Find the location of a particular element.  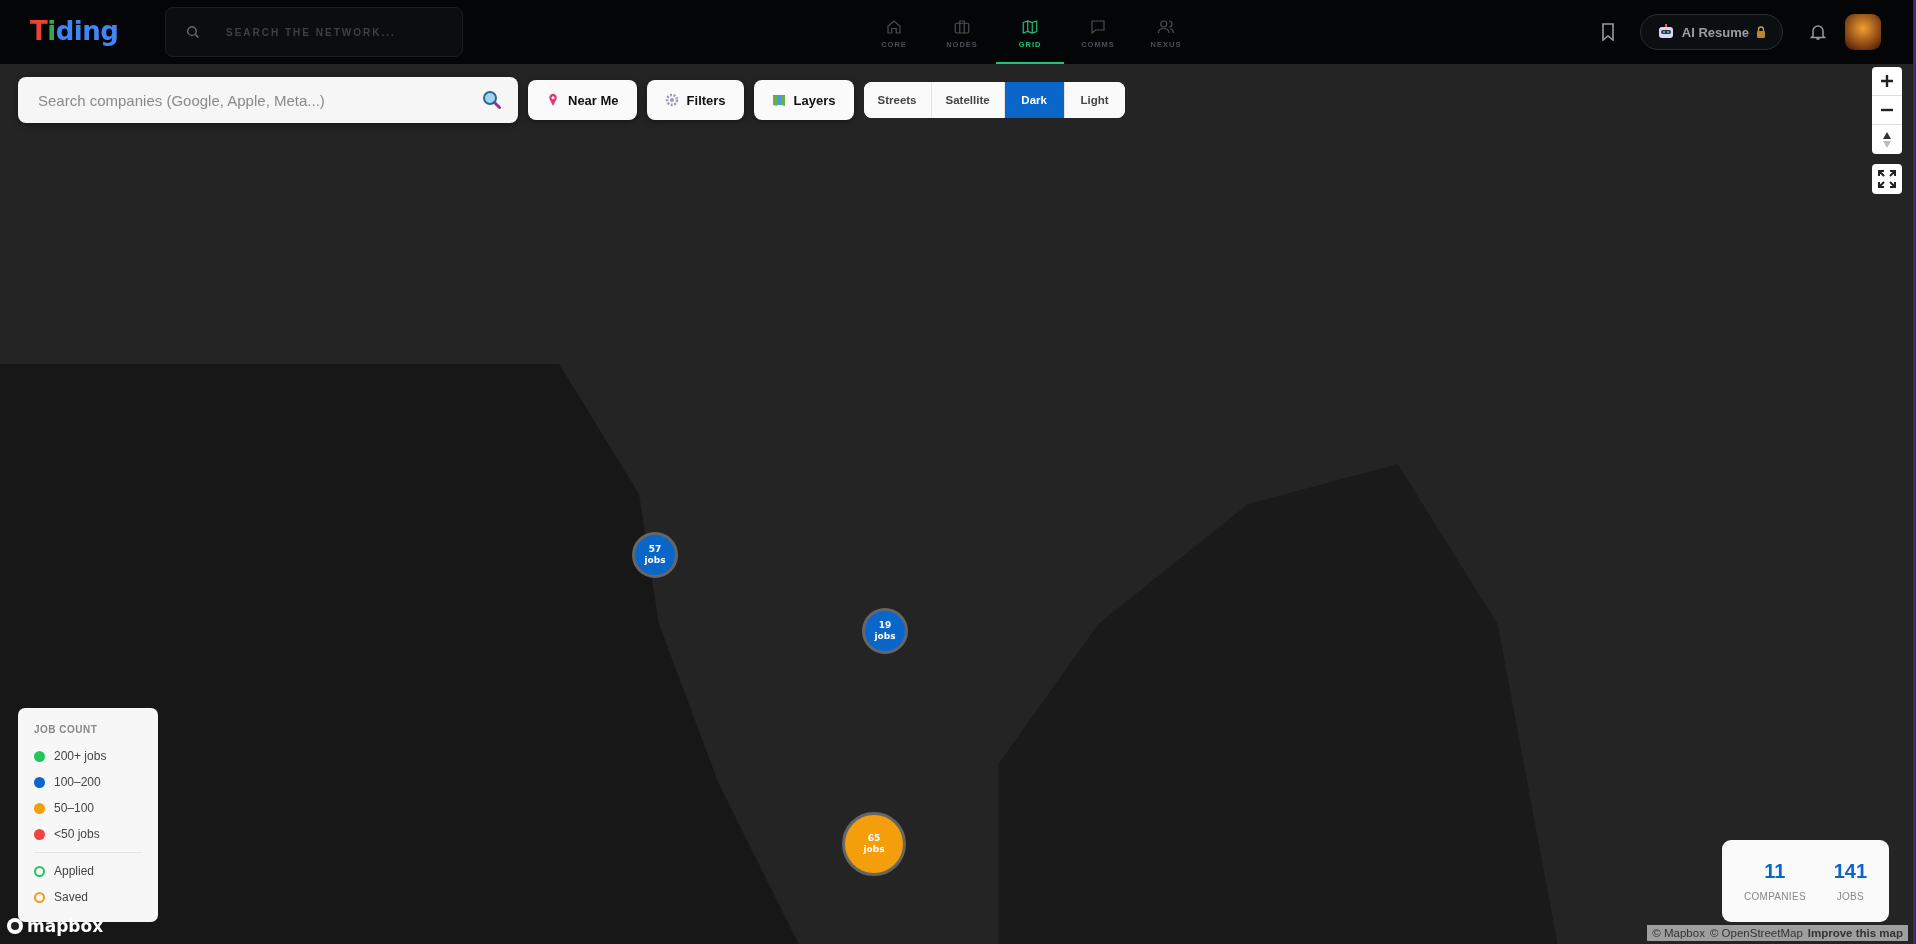

company-search-field: Search companies (Google, Apple, Meta...) is located at coordinates (259, 100).